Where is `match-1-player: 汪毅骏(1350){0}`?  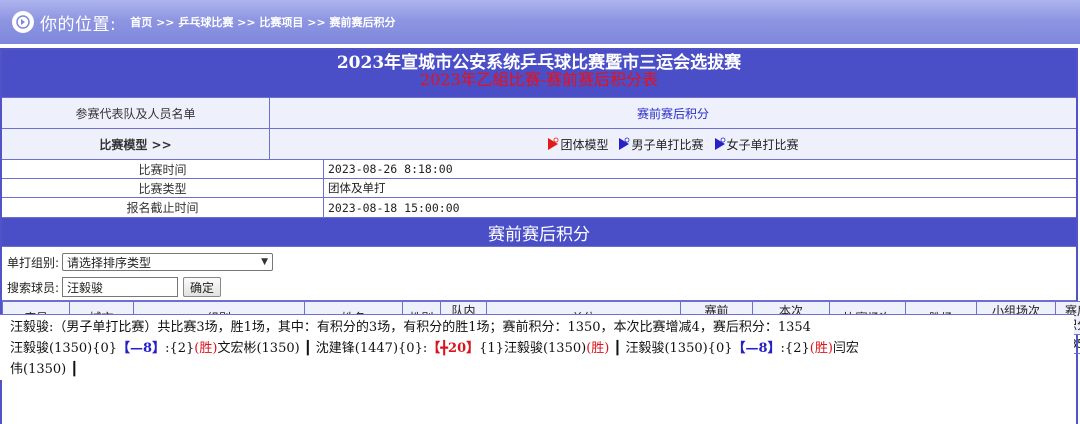
match-1-player: 汪毅骏(1350){0} is located at coordinates (64, 348).